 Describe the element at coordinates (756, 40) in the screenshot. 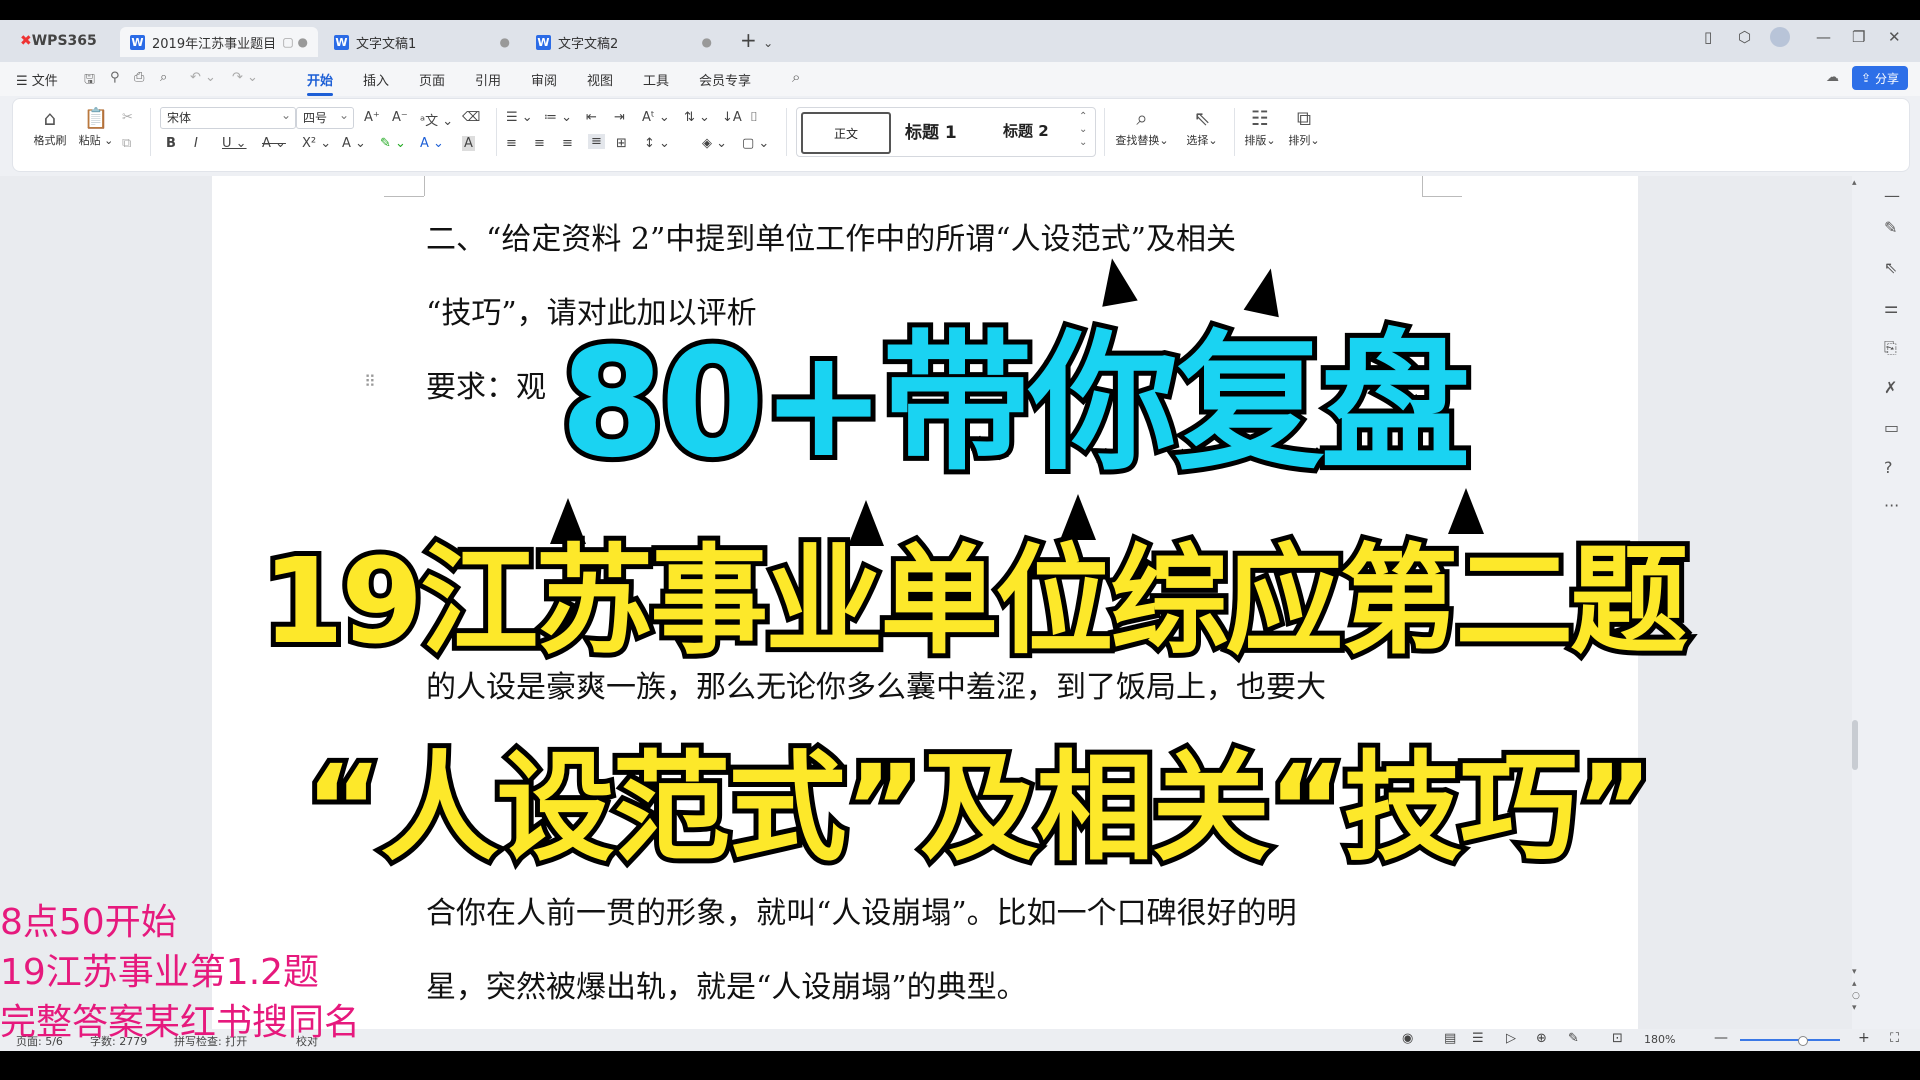

I see `new-tab-button: + ⌄` at that location.